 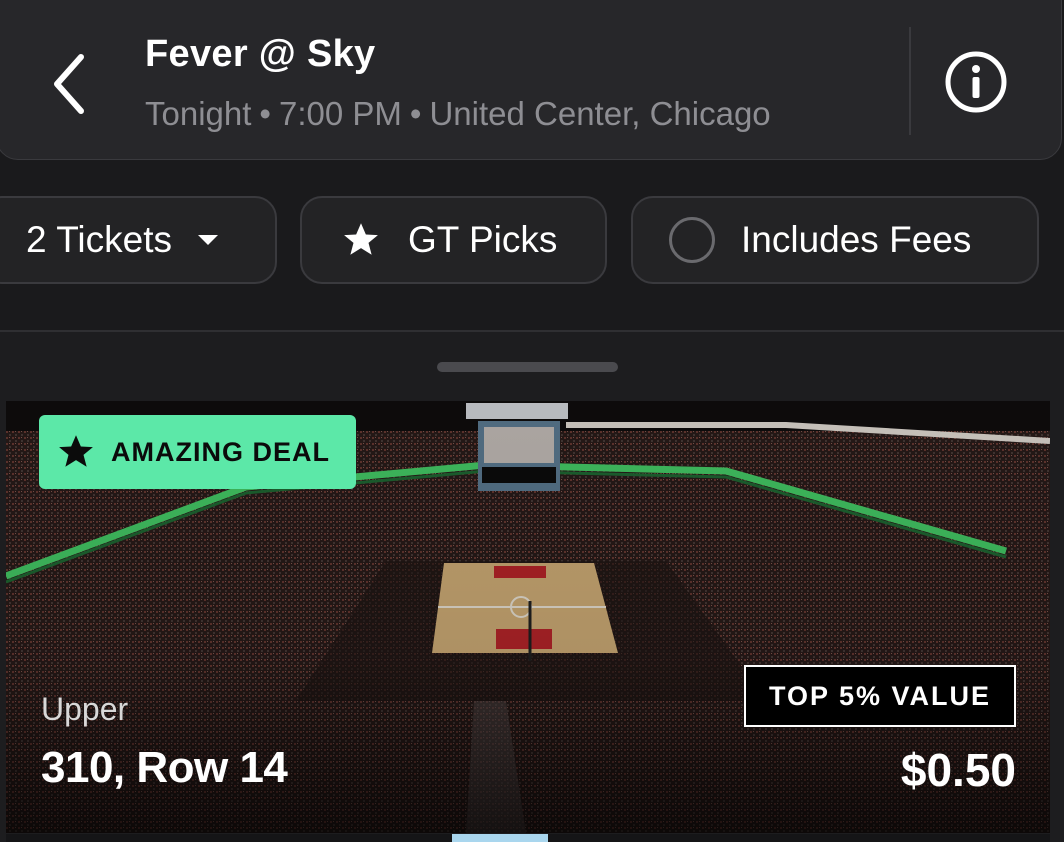 What do you see at coordinates (164, 767) in the screenshot?
I see `seat-location: 310, Row 14` at bounding box center [164, 767].